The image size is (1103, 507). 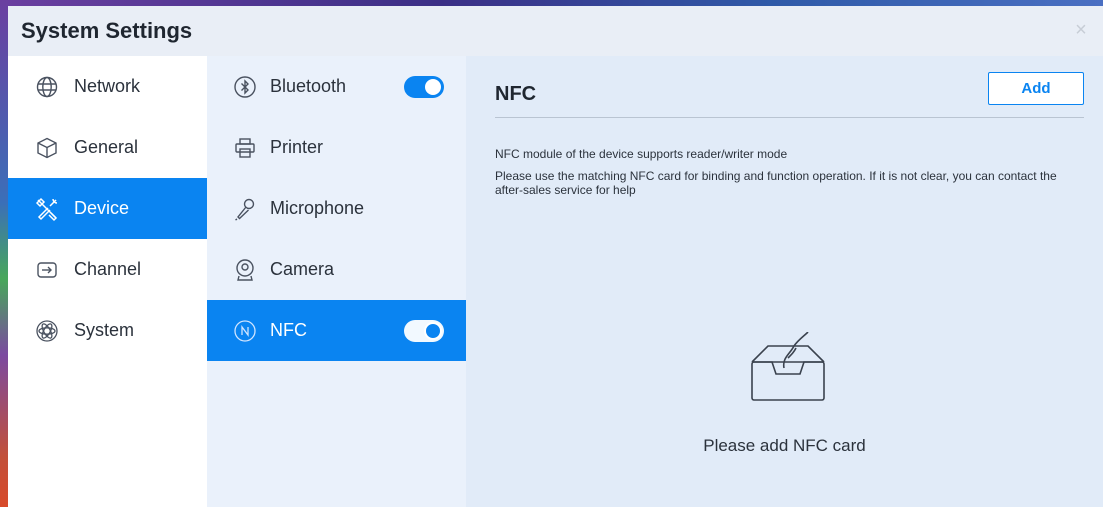 I want to click on submenu-item-nfc: NFC, so click(x=336, y=330).